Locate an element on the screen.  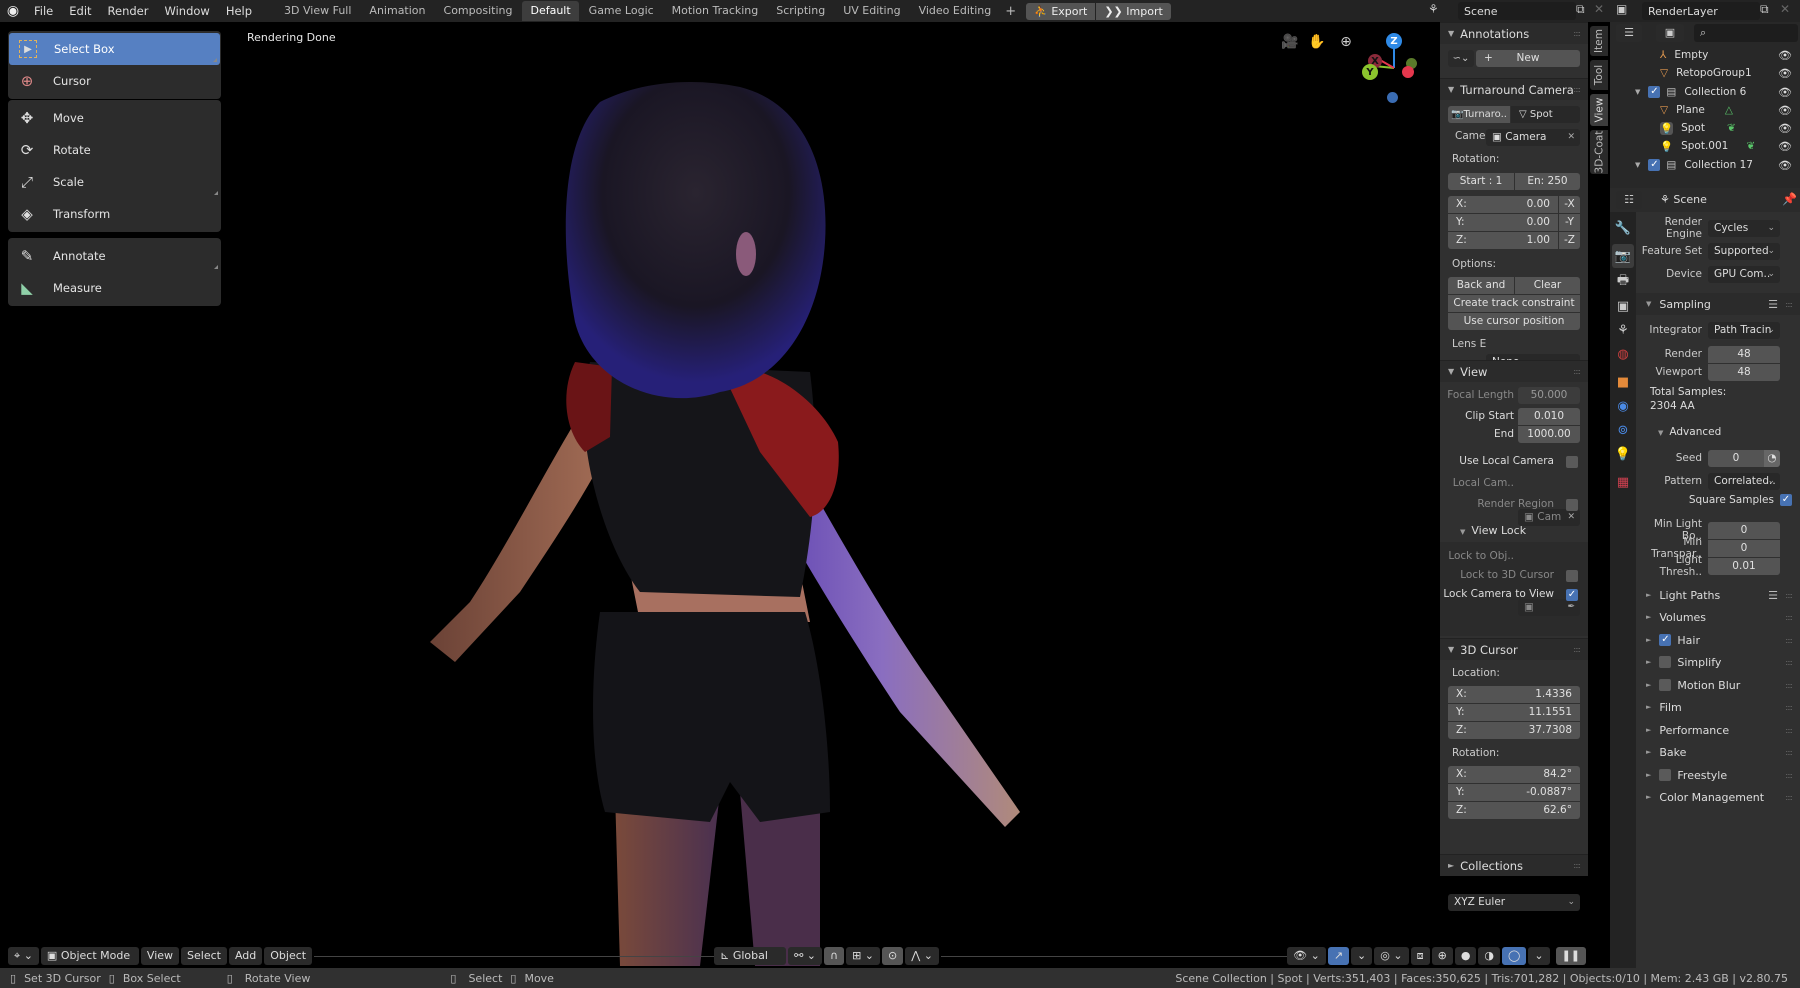
menu-file: File is located at coordinates (43, 11).